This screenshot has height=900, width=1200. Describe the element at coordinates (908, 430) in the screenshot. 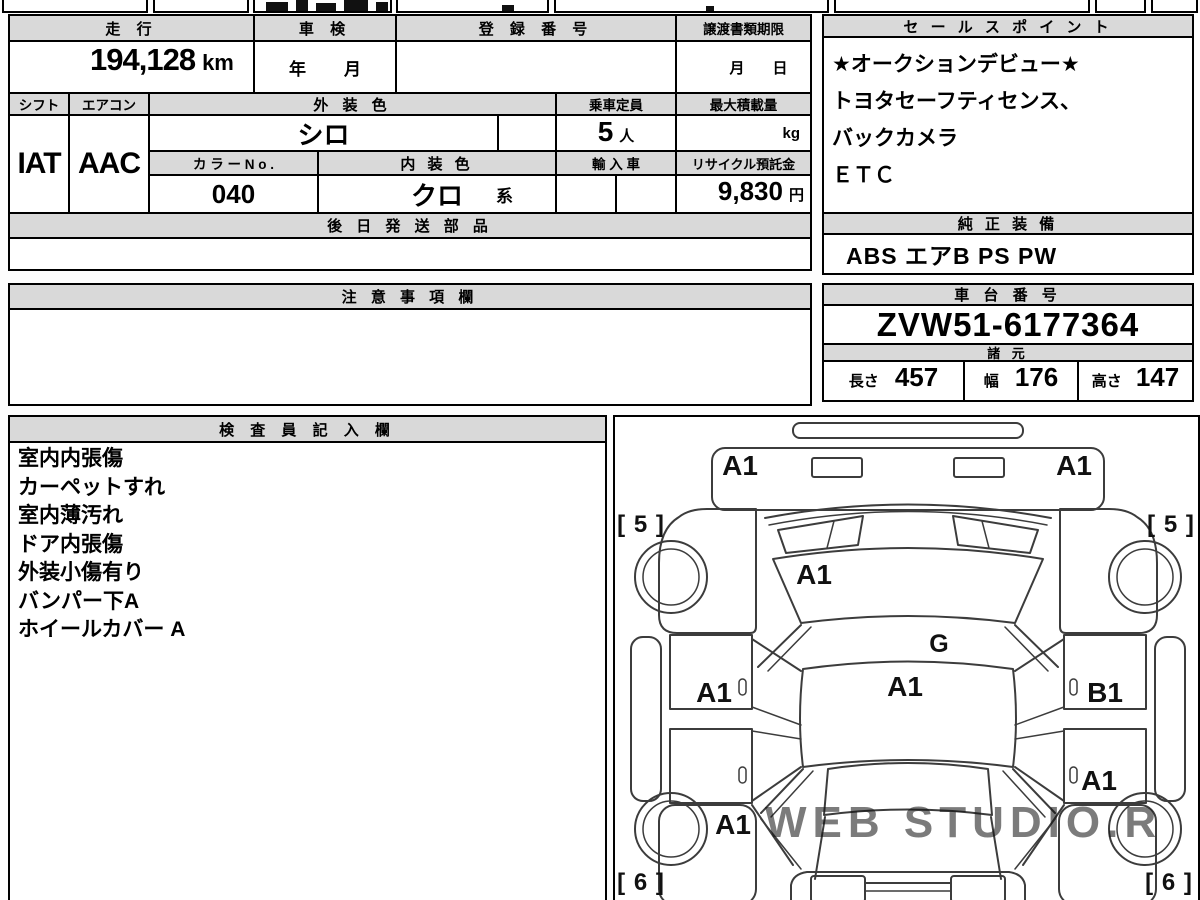

I see `front-bumper-strip` at that location.